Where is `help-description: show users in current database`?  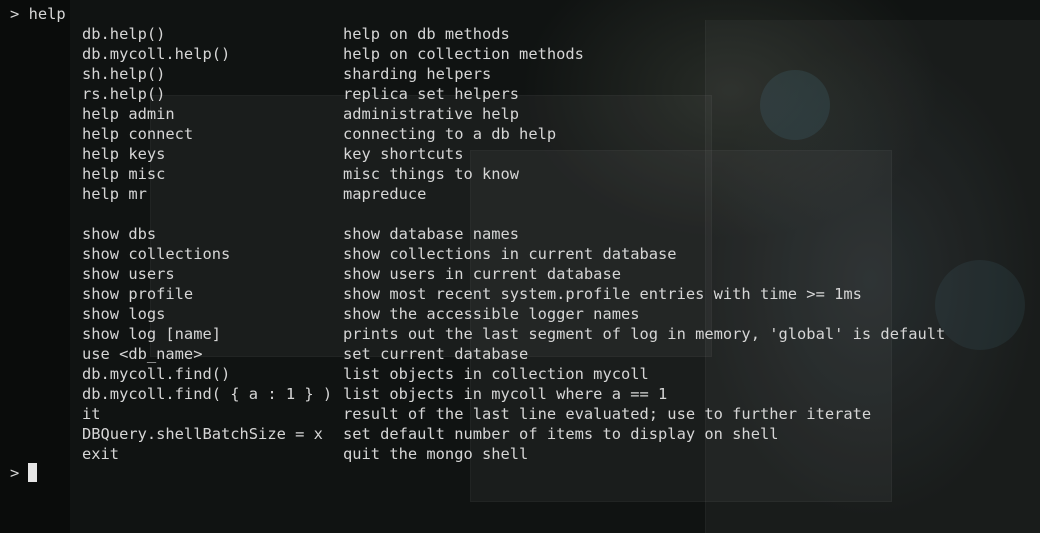
help-description: show users in current database is located at coordinates (482, 274).